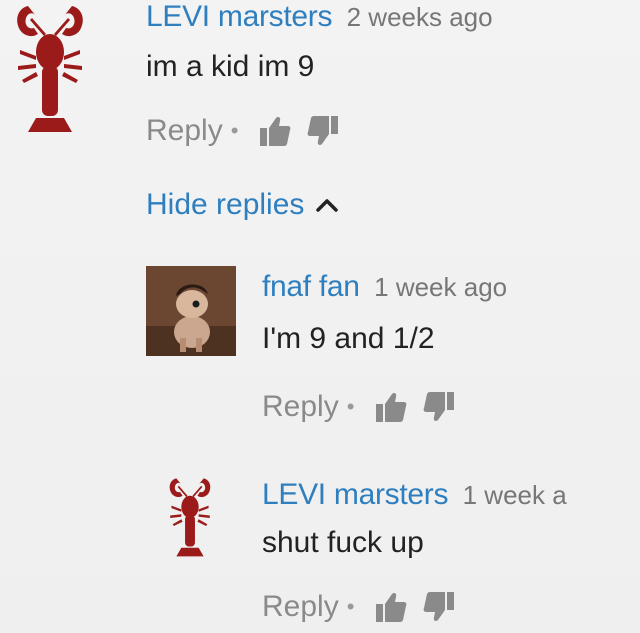  I want to click on reply-timestamp: 1 week ago, so click(440, 287).